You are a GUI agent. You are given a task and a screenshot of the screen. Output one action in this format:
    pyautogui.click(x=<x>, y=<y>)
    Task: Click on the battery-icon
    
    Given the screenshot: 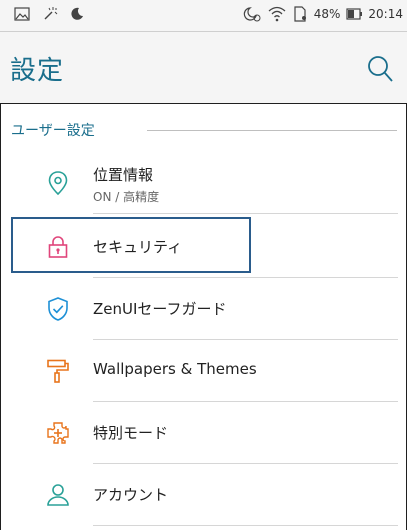 What is the action you would take?
    pyautogui.click(x=354, y=14)
    